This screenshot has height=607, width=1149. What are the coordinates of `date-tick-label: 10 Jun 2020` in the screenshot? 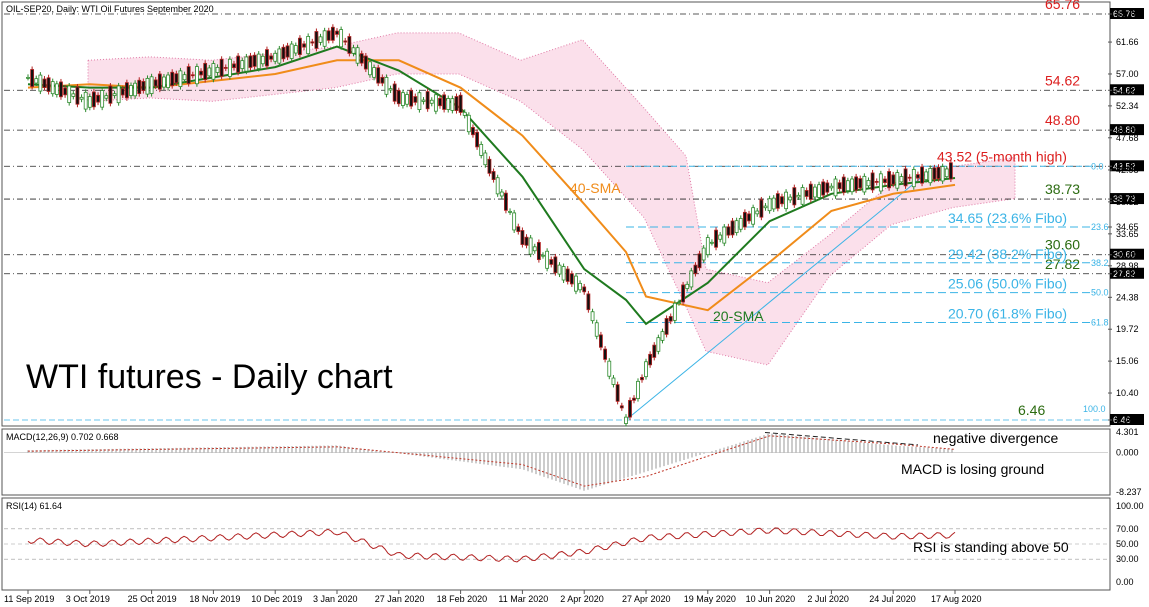 It's located at (771, 599).